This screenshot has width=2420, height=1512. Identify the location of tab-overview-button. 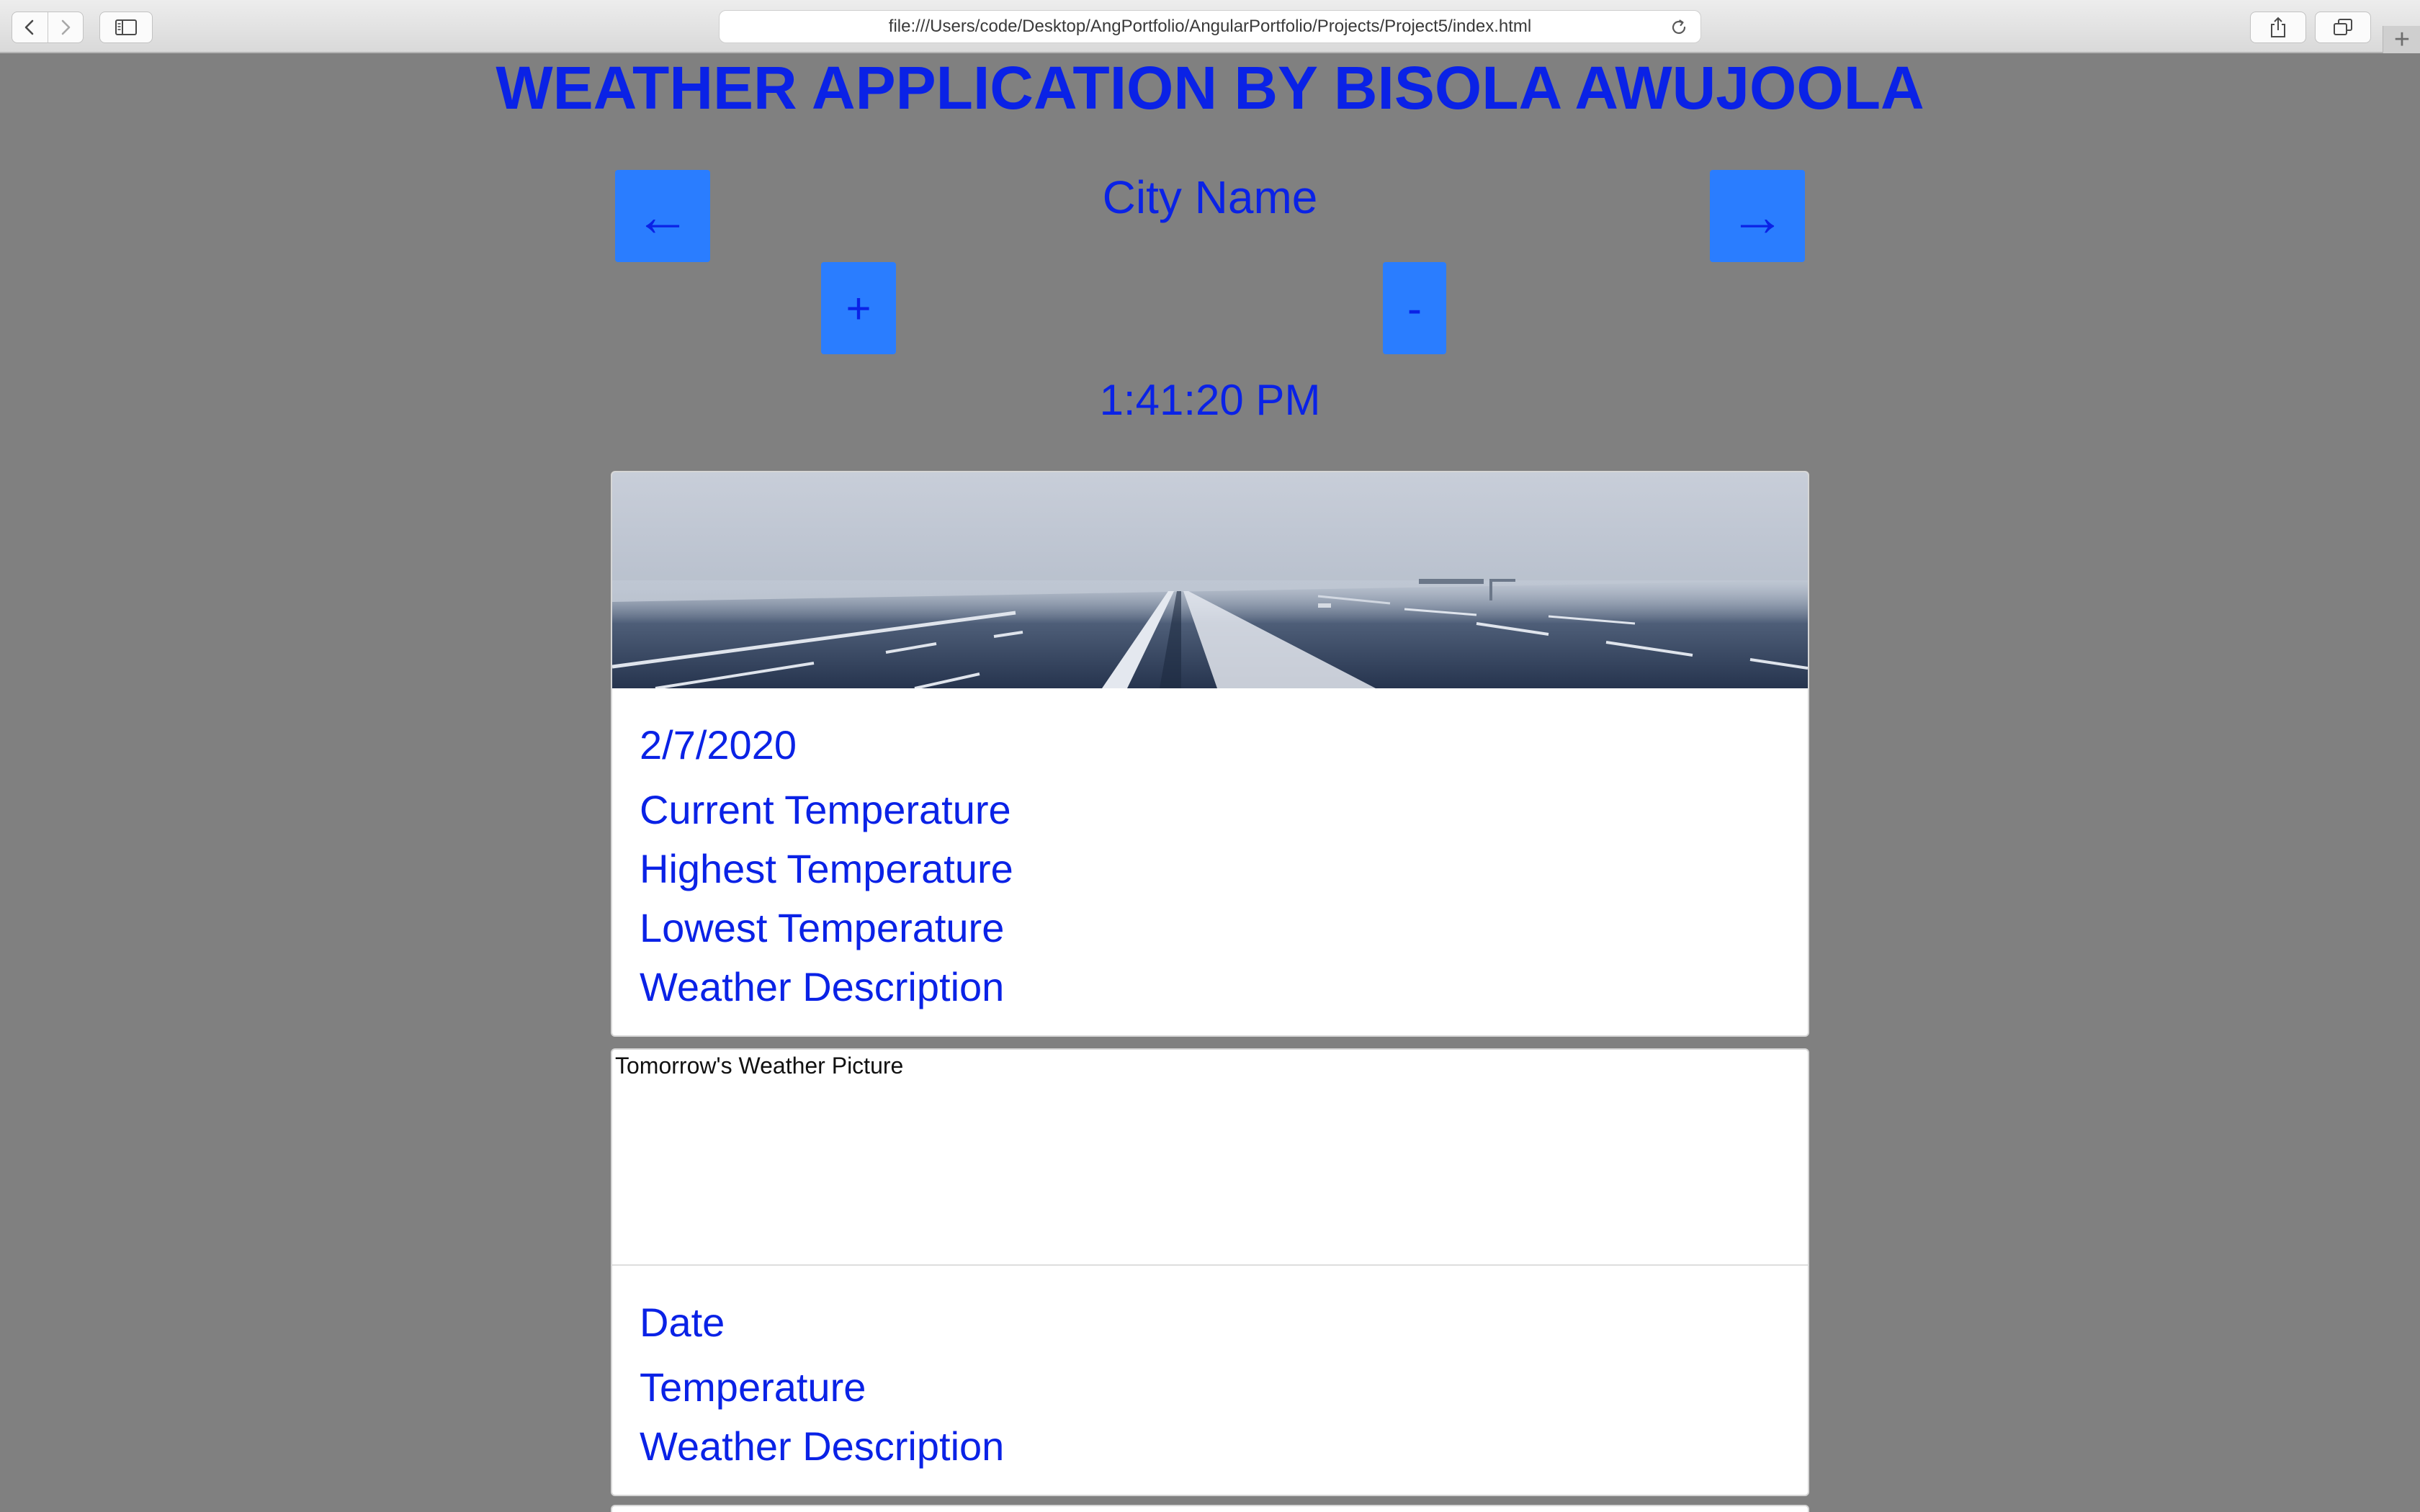
(2343, 27).